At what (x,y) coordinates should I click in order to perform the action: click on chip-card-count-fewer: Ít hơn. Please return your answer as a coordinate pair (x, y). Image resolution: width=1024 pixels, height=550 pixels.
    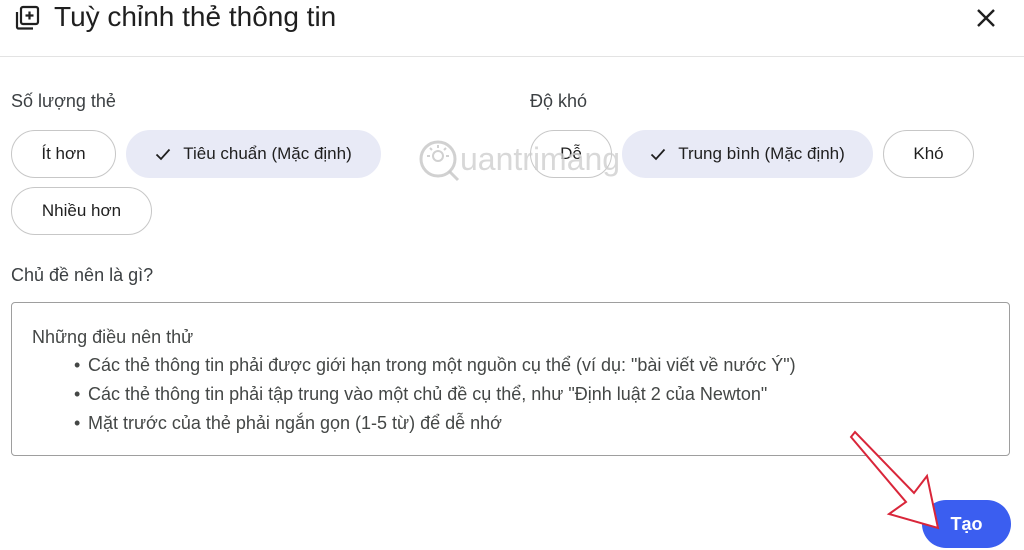
    Looking at the image, I should click on (63, 154).